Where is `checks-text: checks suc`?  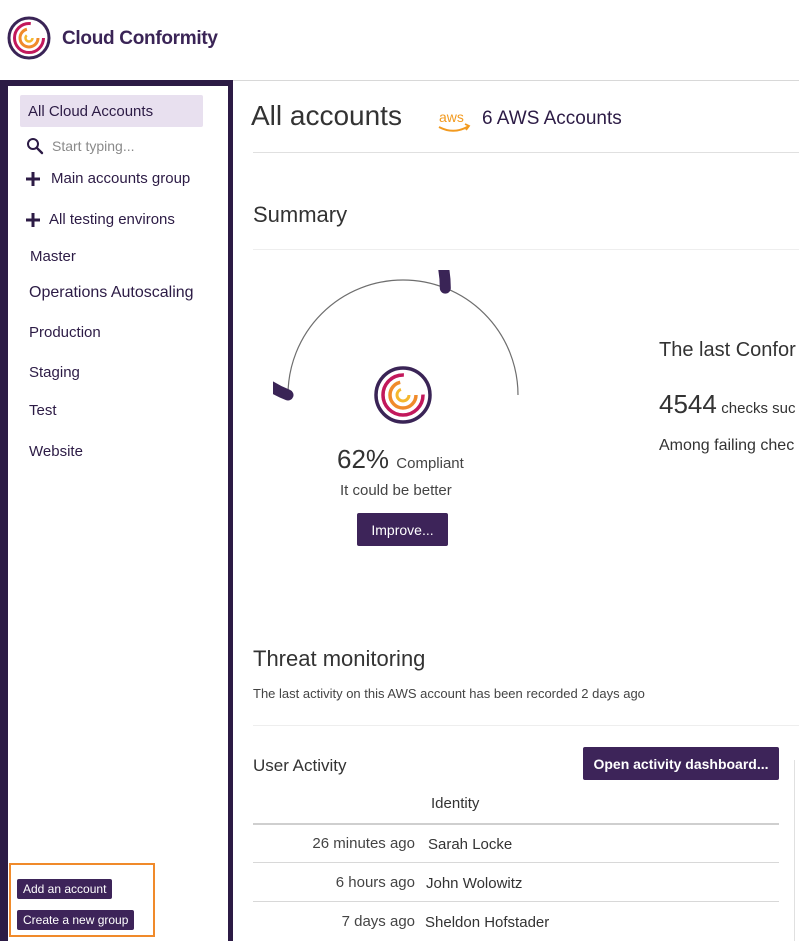
checks-text: checks suc is located at coordinates (758, 408).